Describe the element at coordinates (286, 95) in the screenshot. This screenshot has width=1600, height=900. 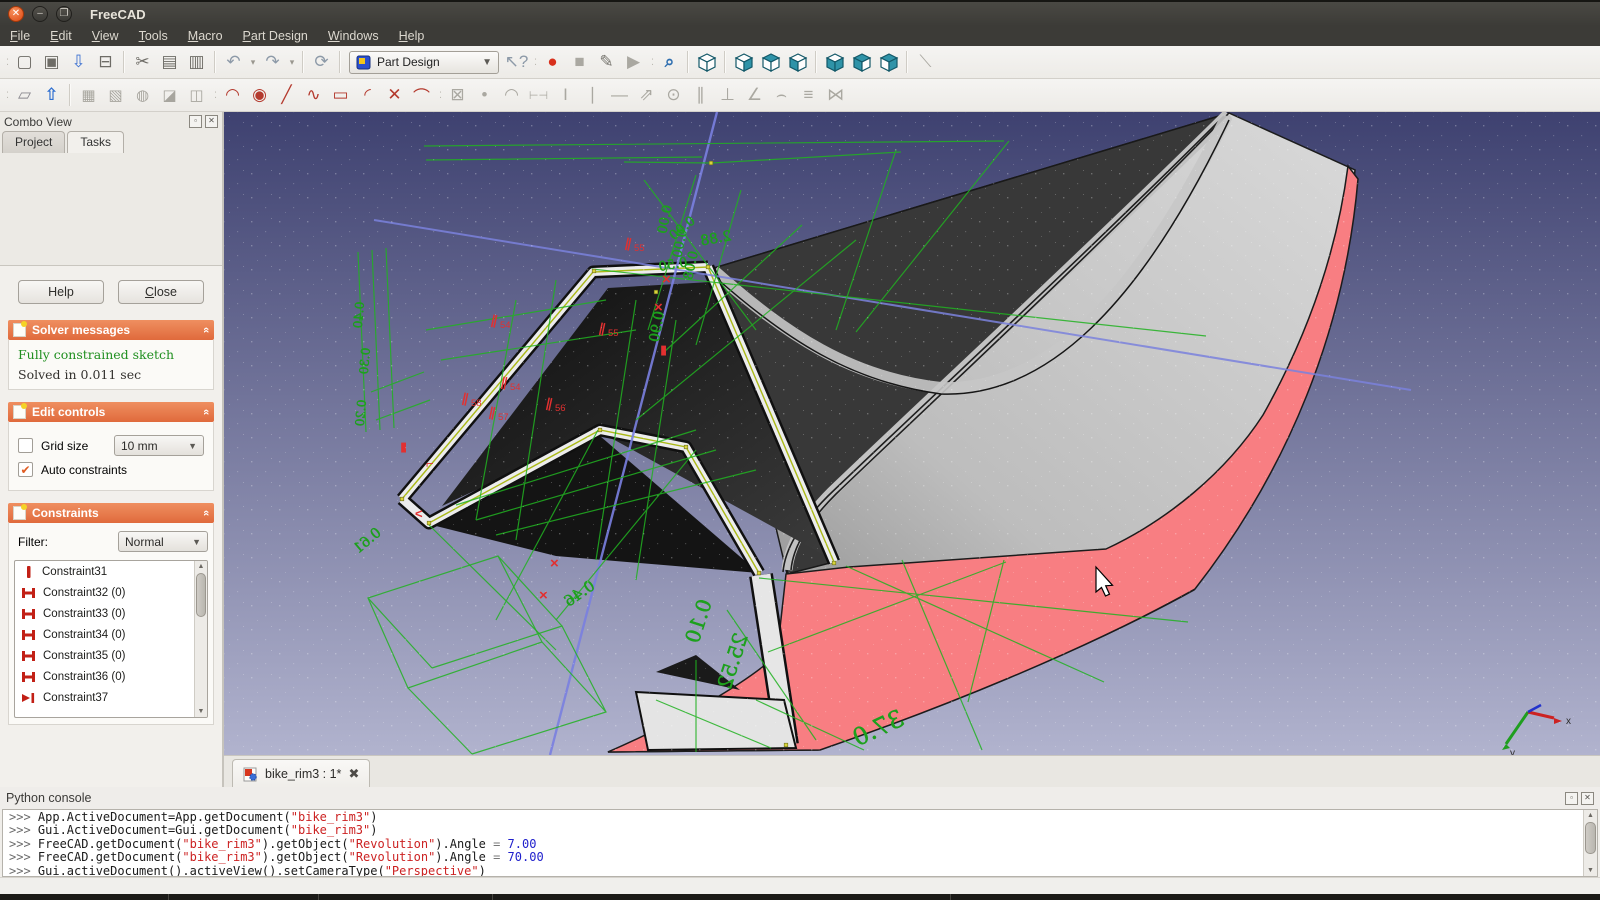
I see `create-line-icon: ╱` at that location.